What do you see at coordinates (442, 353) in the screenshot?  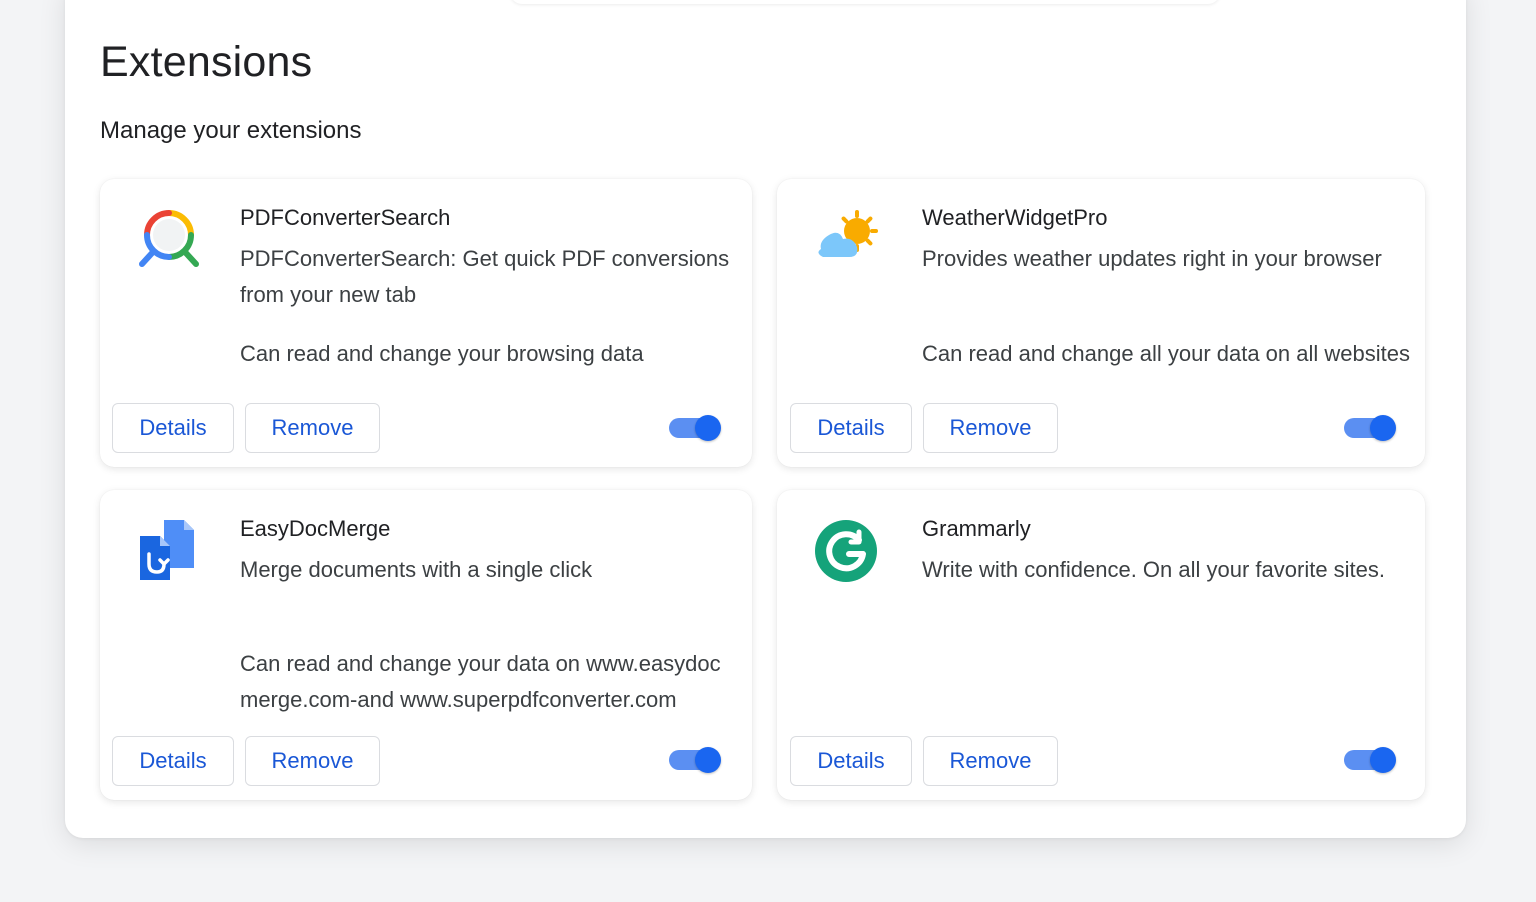 I see `extension-permission: Can read and change your browsing data` at bounding box center [442, 353].